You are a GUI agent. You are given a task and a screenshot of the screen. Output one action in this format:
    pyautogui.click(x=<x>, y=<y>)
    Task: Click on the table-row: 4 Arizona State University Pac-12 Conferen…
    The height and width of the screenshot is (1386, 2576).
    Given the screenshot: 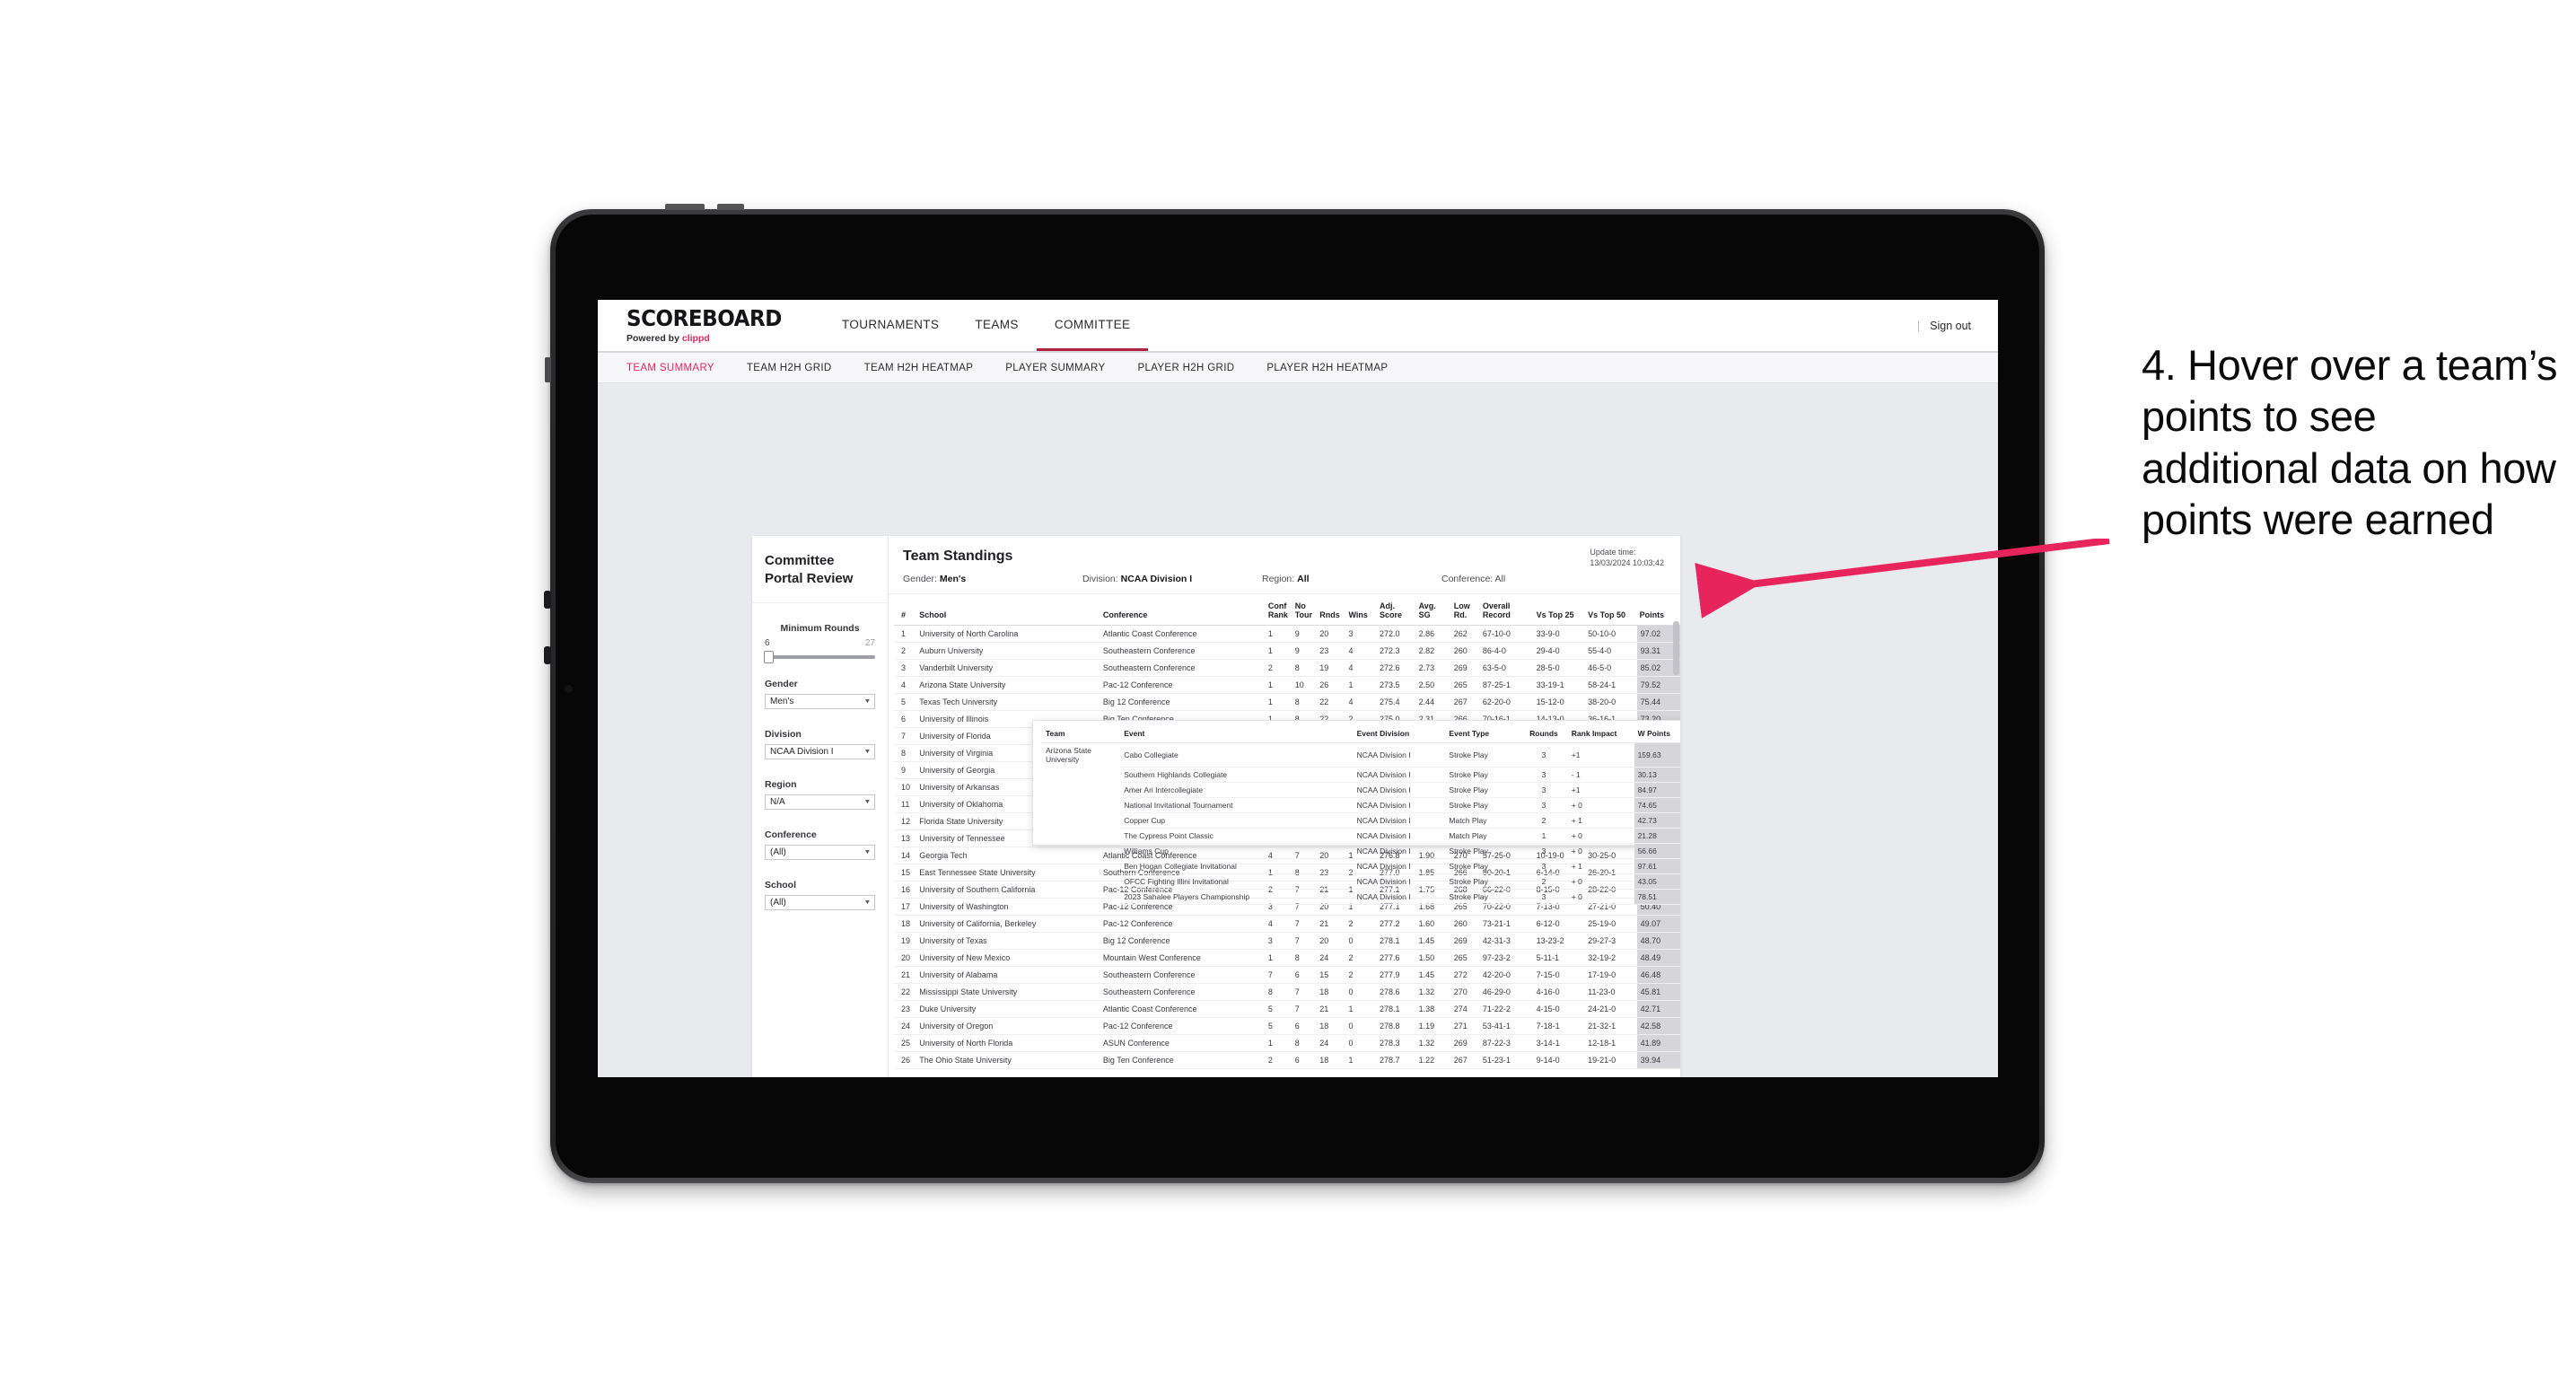 What is the action you would take?
    pyautogui.click(x=1287, y=686)
    